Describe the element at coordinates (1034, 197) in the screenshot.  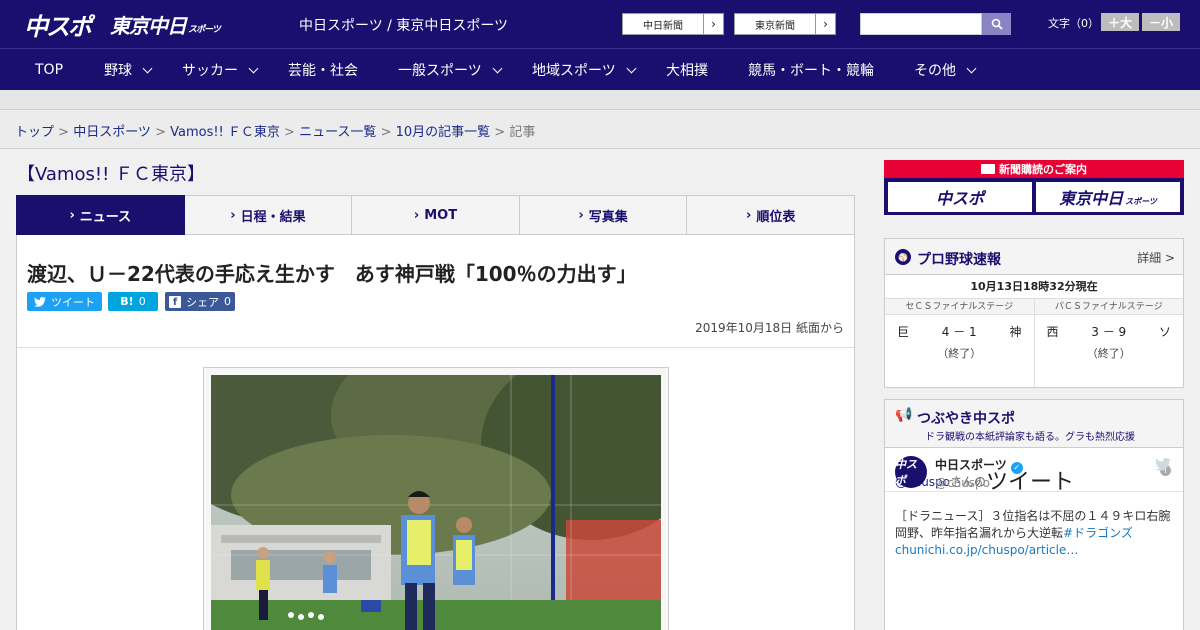
I see `subscription-logos: 中スポ 東京中日 スポーツ` at that location.